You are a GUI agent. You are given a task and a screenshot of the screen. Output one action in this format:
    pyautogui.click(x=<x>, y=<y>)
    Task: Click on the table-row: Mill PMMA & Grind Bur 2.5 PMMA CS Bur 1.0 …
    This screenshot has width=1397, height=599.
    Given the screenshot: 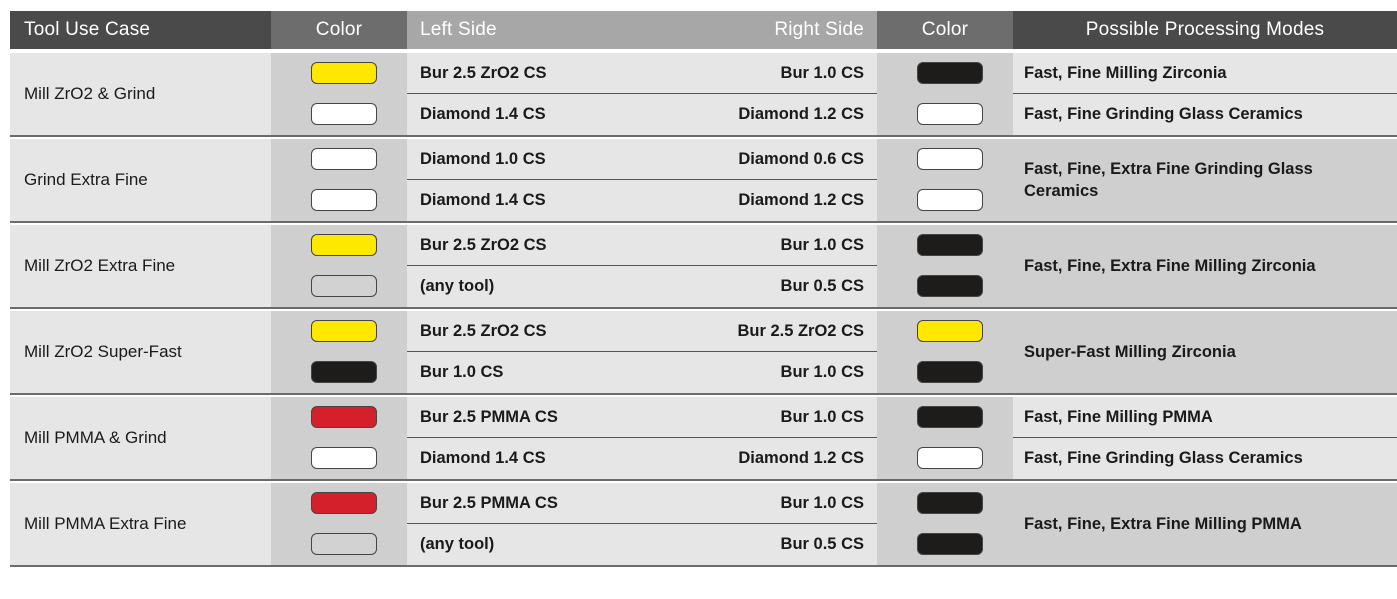 What is the action you would take?
    pyautogui.click(x=703, y=439)
    